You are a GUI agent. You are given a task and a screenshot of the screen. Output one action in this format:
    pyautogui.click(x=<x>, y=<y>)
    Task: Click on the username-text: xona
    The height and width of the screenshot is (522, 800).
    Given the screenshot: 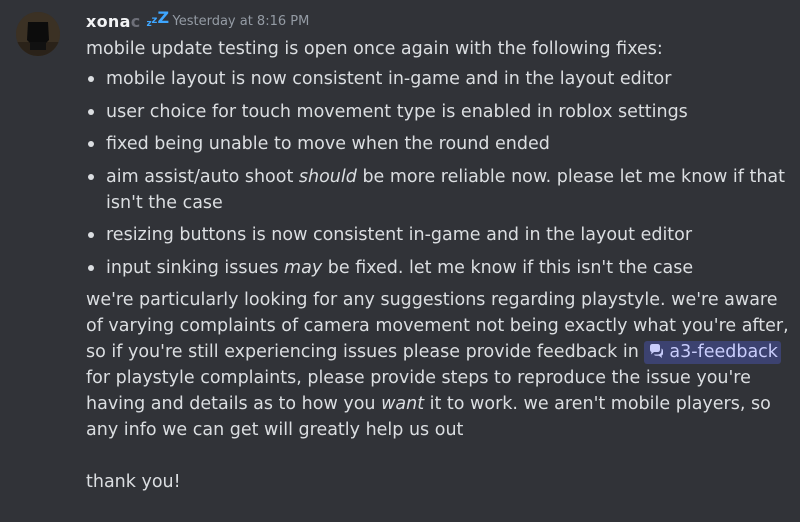 What is the action you would take?
    pyautogui.click(x=108, y=21)
    